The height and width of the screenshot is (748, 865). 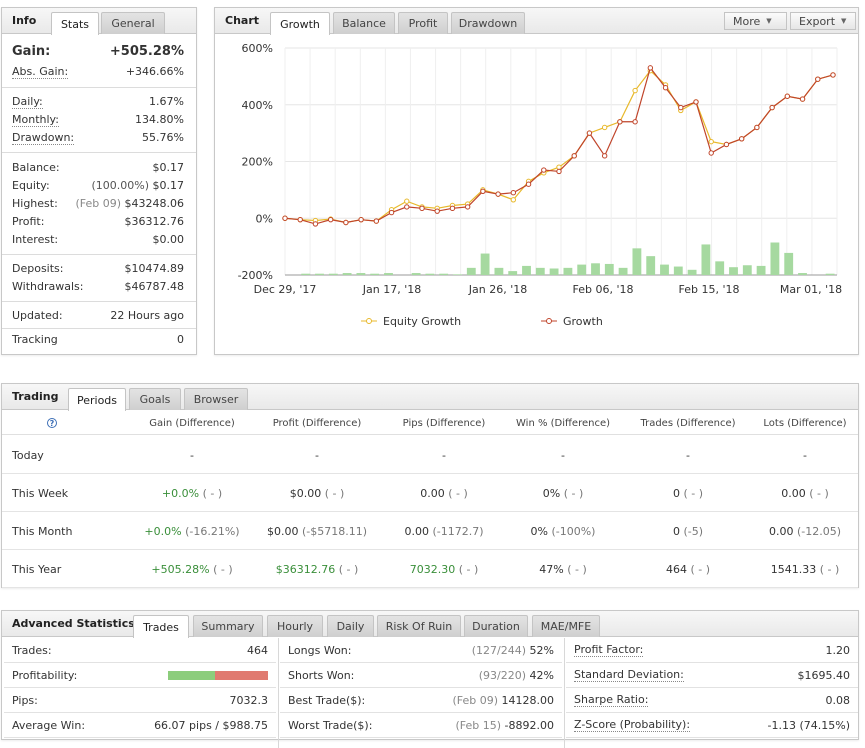 What do you see at coordinates (146, 51) in the screenshot?
I see `gain-value: +505.28%` at bounding box center [146, 51].